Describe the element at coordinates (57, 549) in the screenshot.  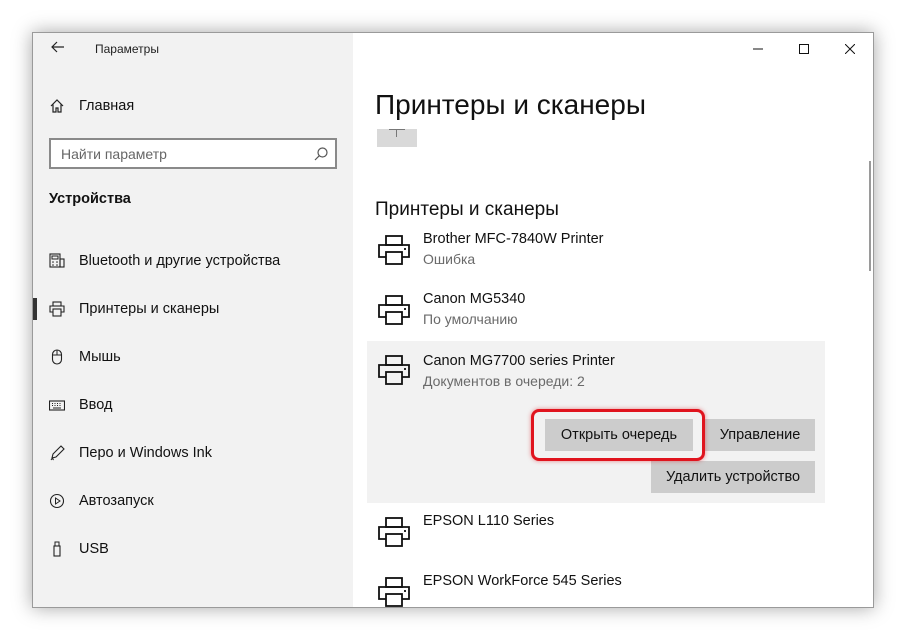
I see `usb-icon` at that location.